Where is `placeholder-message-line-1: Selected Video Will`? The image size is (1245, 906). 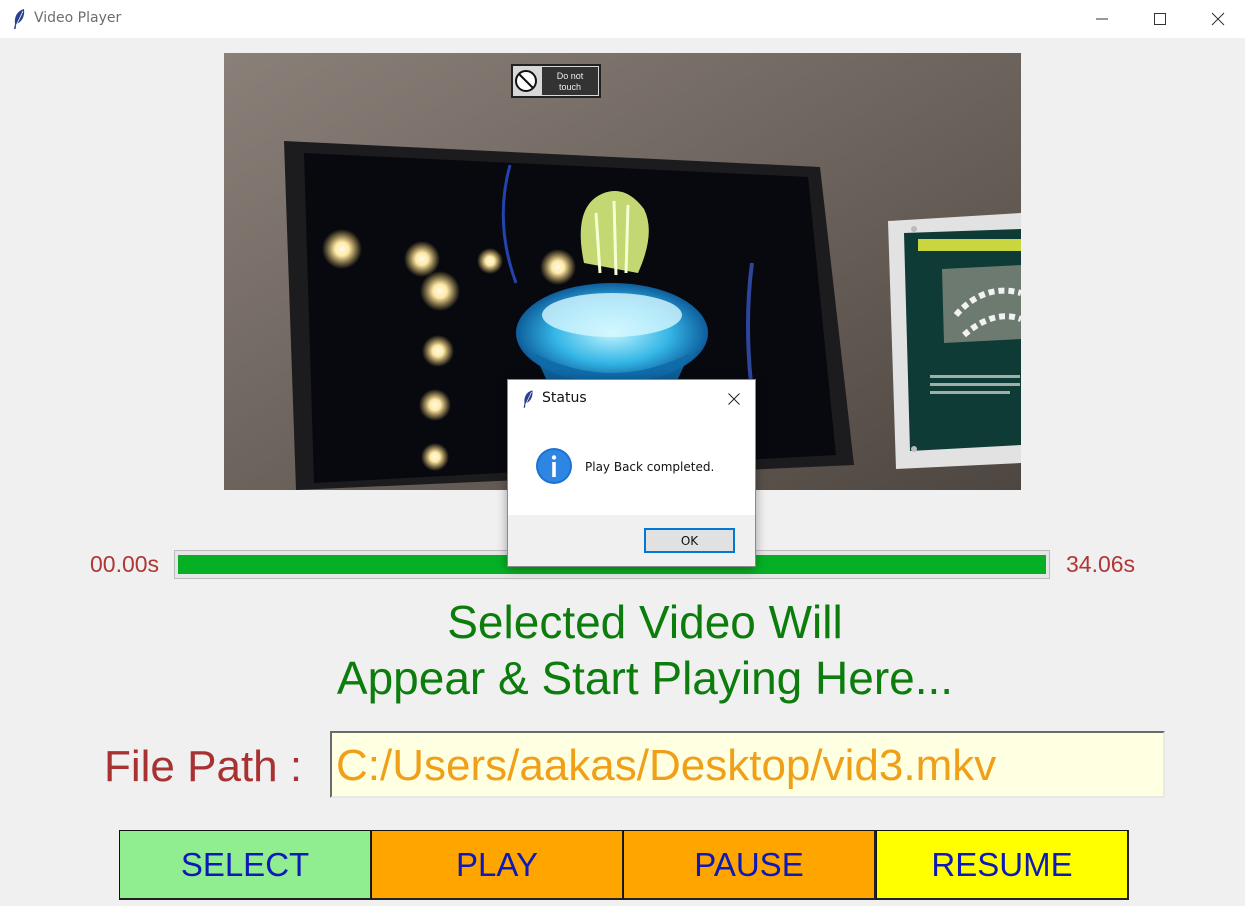 placeholder-message-line-1: Selected Video Will is located at coordinates (645, 622).